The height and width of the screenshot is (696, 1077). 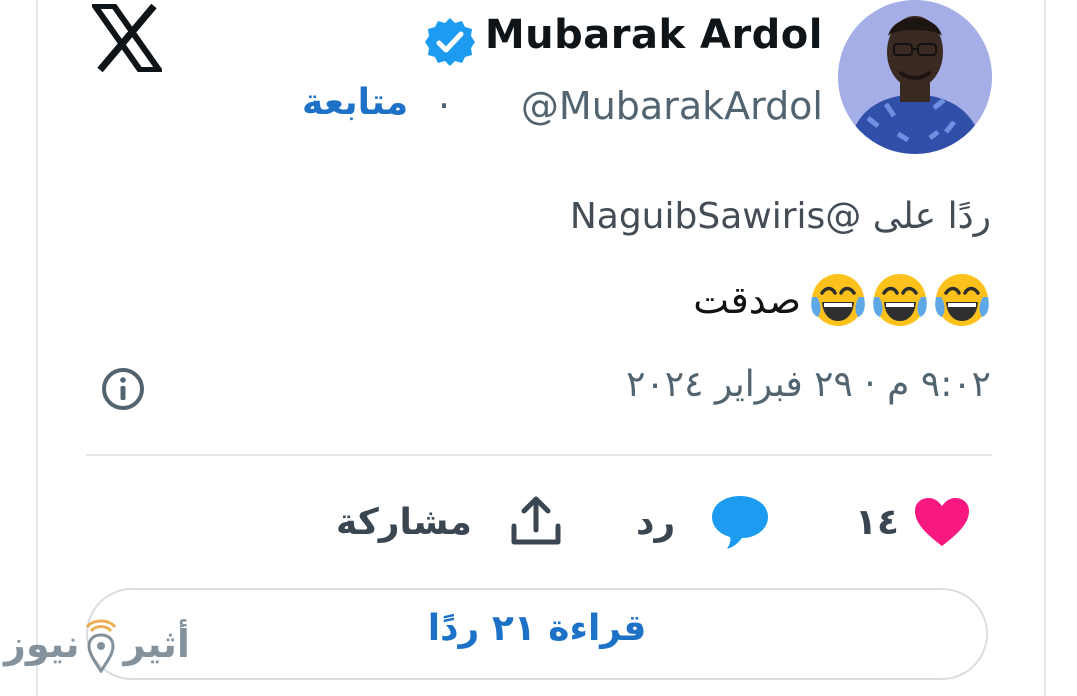 I want to click on follow-button: متابعة, so click(x=355, y=102).